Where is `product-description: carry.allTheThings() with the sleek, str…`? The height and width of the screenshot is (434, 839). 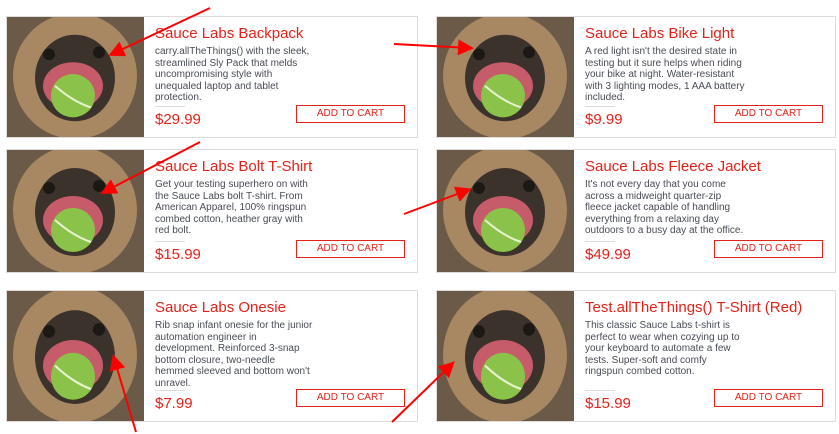 product-description: carry.allTheThings() with the sleek, str… is located at coordinates (232, 75).